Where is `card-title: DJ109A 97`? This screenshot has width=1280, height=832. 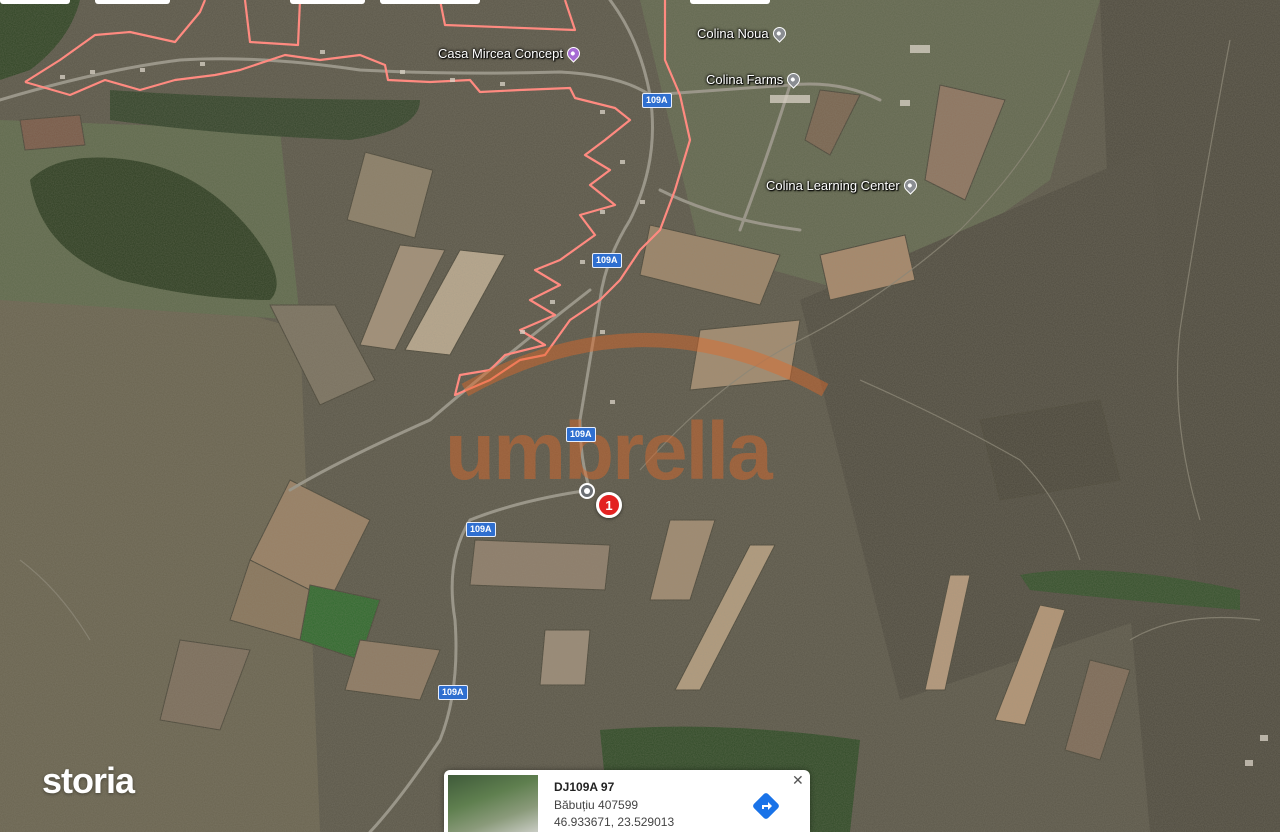
card-title: DJ109A 97 is located at coordinates (584, 787).